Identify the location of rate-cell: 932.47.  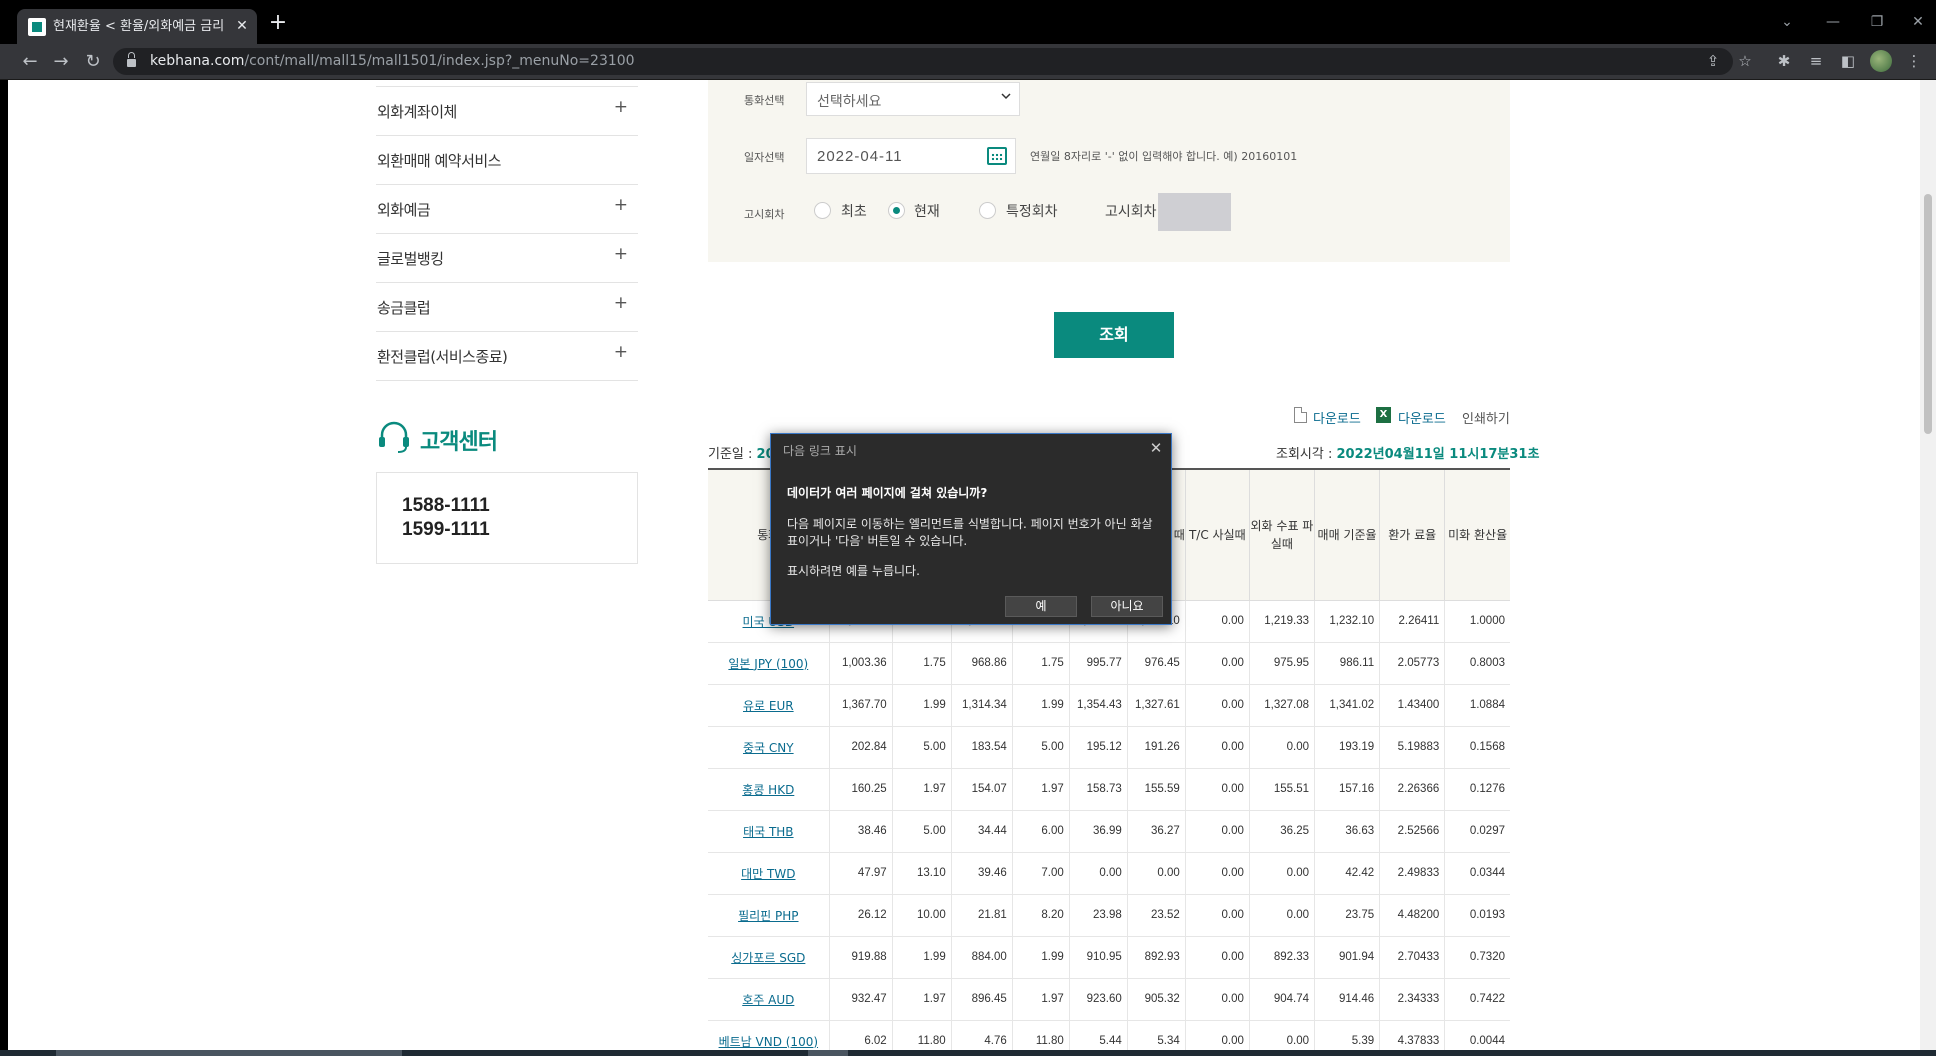
(860, 999).